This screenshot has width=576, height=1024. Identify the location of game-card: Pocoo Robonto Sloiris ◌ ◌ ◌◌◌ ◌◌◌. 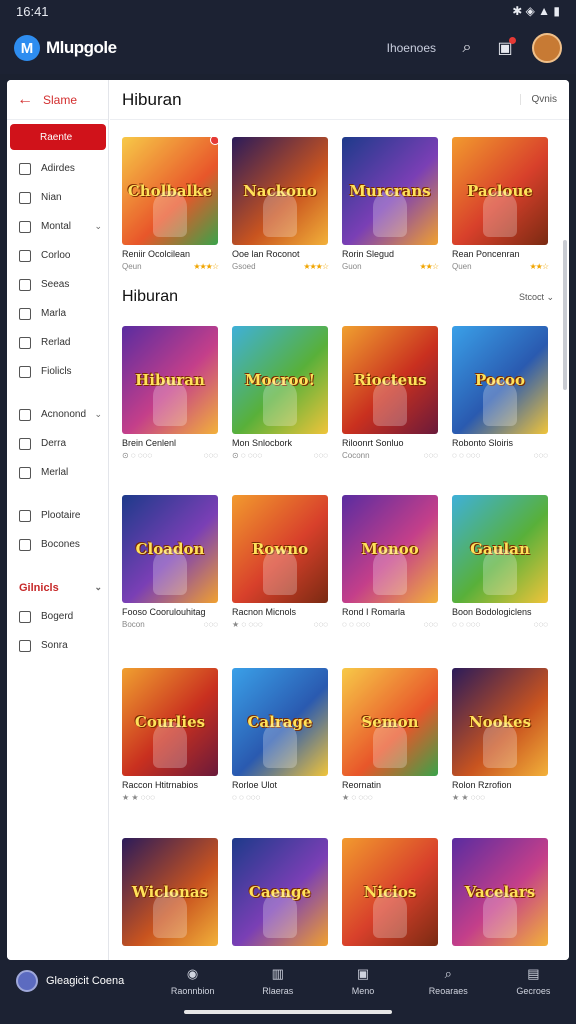
(500, 393).